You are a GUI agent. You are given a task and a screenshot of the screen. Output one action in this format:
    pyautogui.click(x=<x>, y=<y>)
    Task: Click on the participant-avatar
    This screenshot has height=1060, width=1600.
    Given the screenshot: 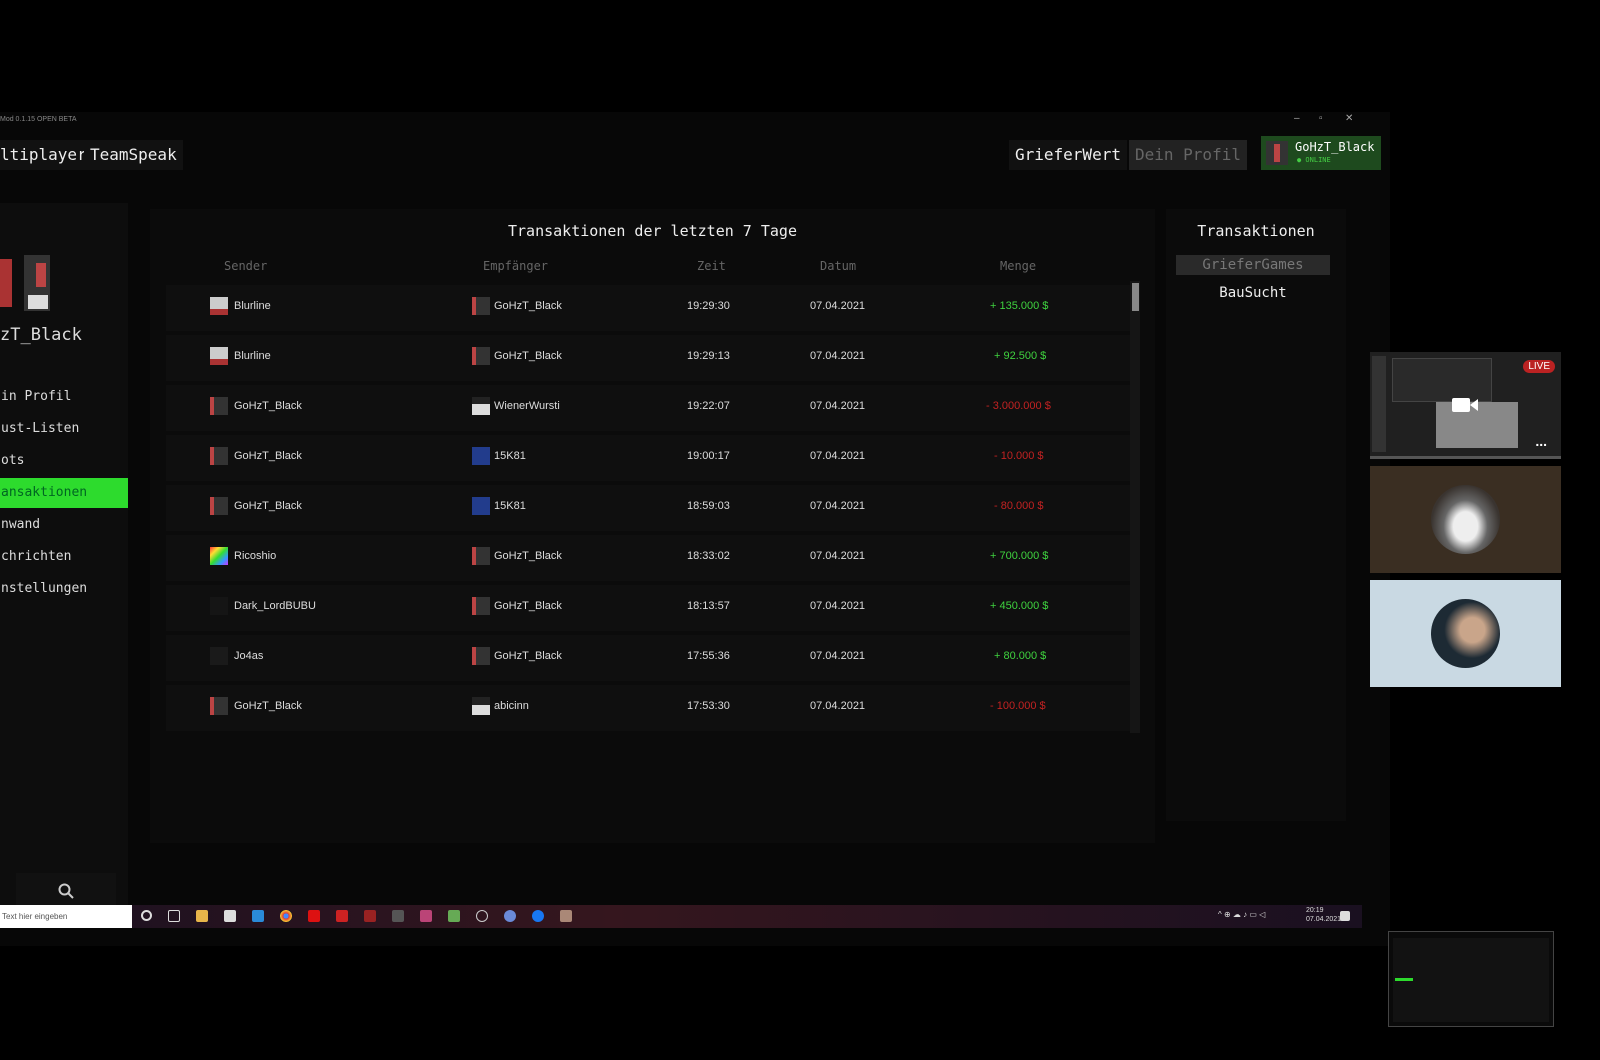 What is the action you would take?
    pyautogui.click(x=1465, y=633)
    